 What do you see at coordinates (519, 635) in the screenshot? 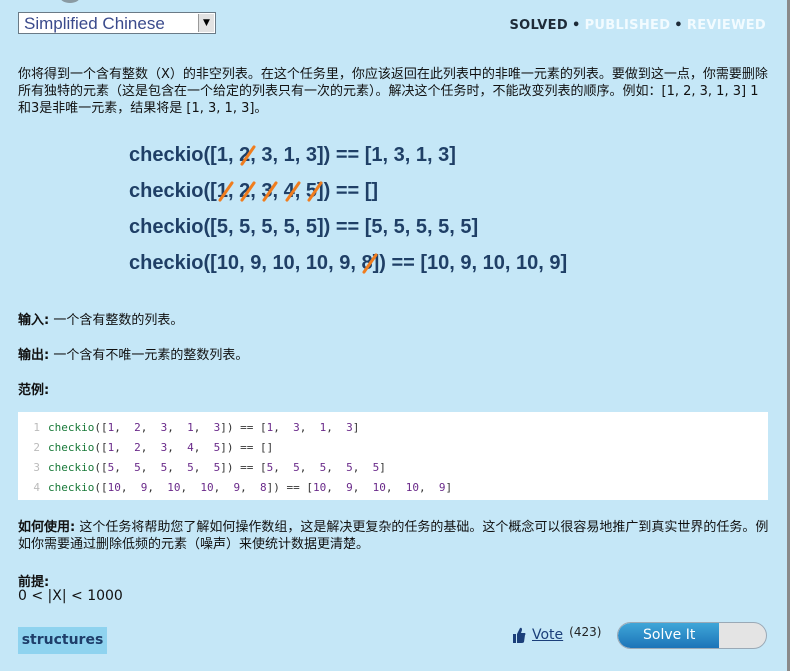
I see `thumbs-up-icon` at bounding box center [519, 635].